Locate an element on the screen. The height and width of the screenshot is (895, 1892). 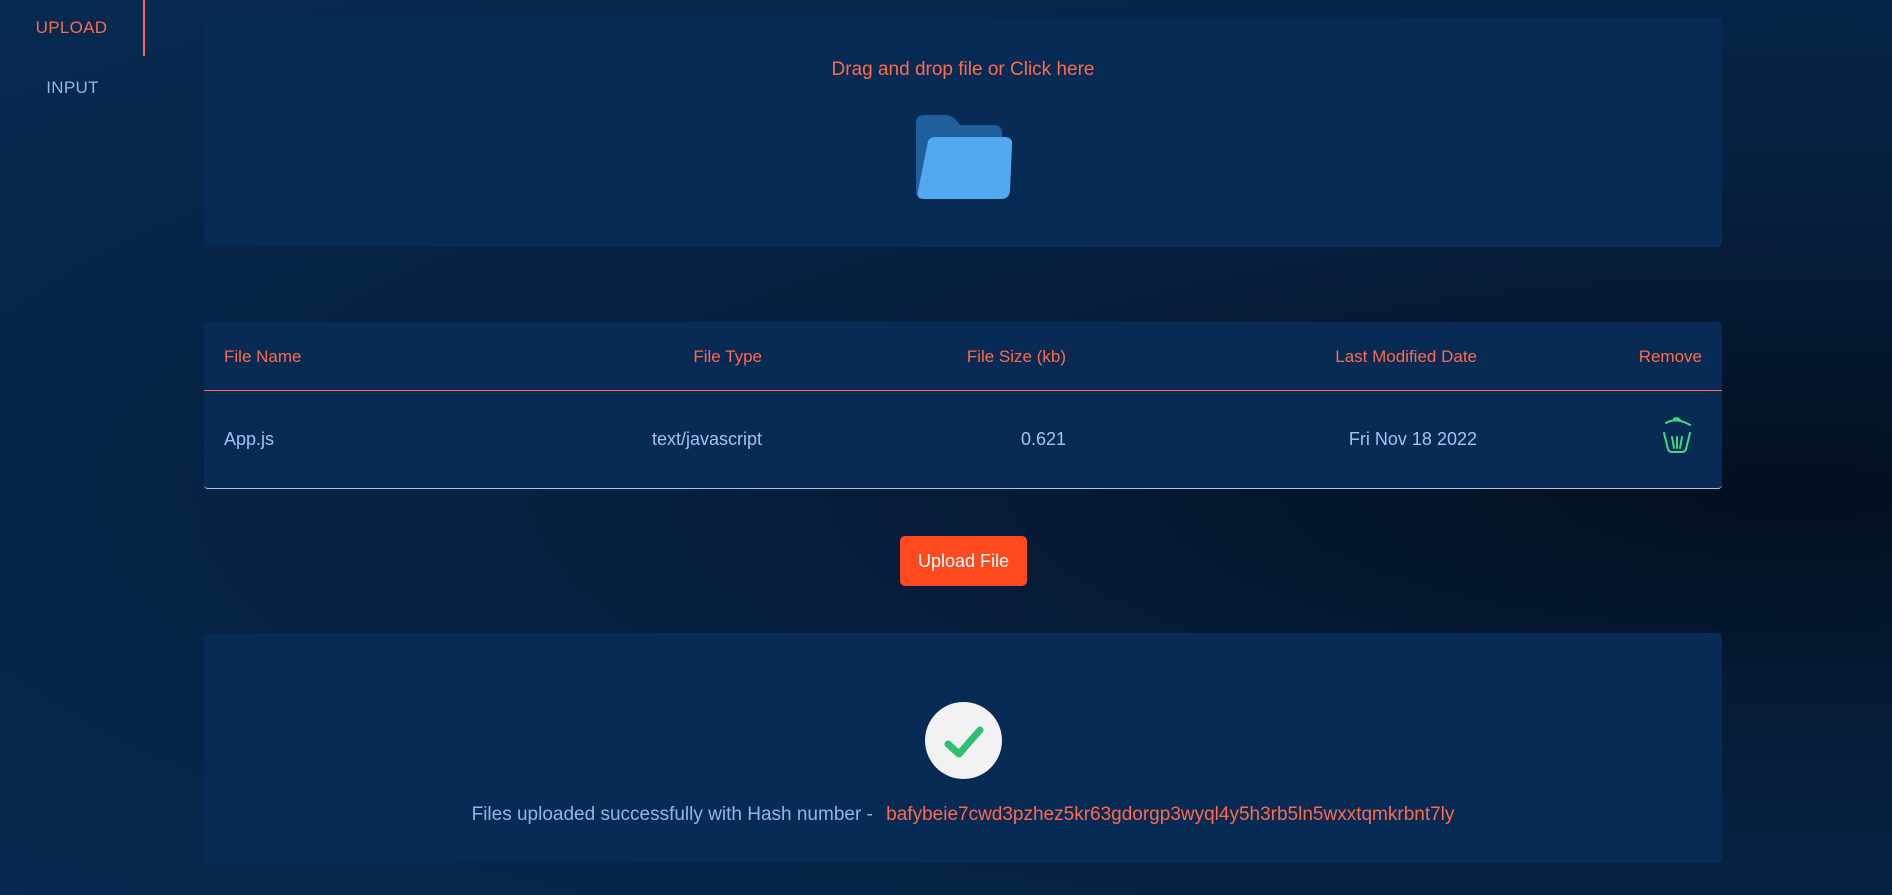
sidebar-tab-upload-label: UPLOAD is located at coordinates (71, 27).